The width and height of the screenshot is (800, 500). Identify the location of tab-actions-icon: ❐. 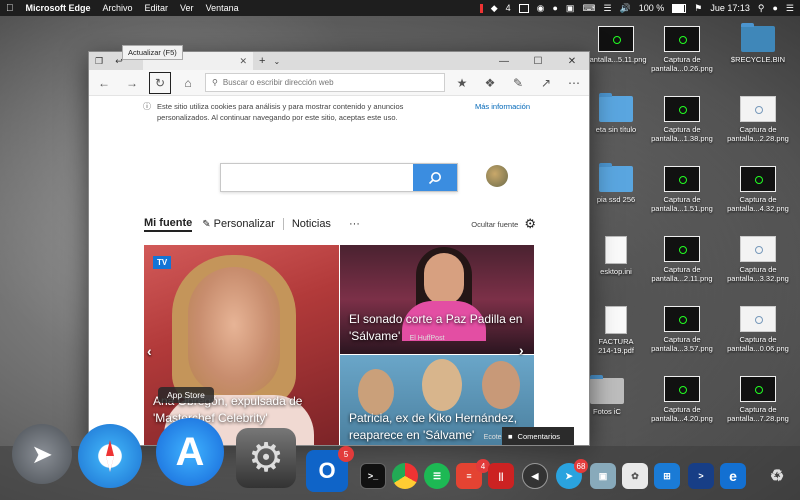
(99, 61).